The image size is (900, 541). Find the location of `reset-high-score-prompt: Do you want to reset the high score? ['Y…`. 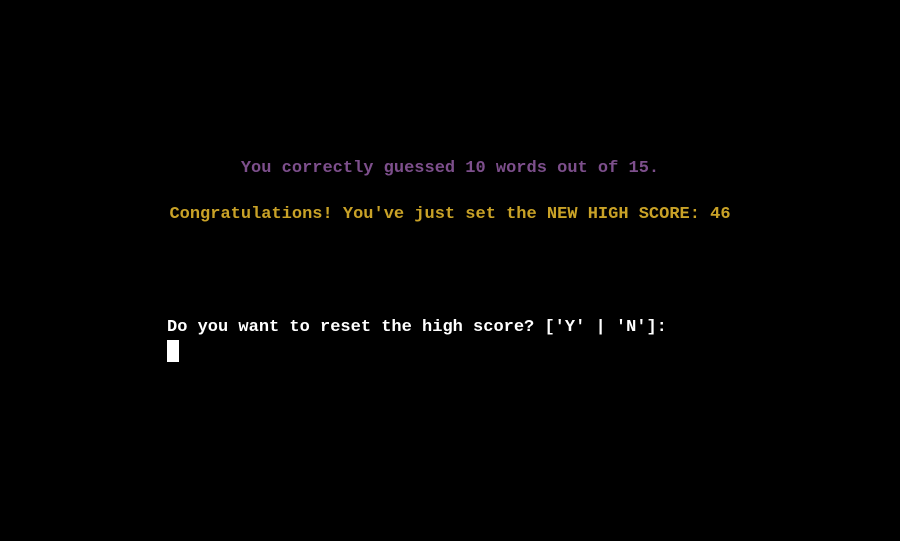

reset-high-score-prompt: Do you want to reset the high score? ['Y… is located at coordinates (417, 327).